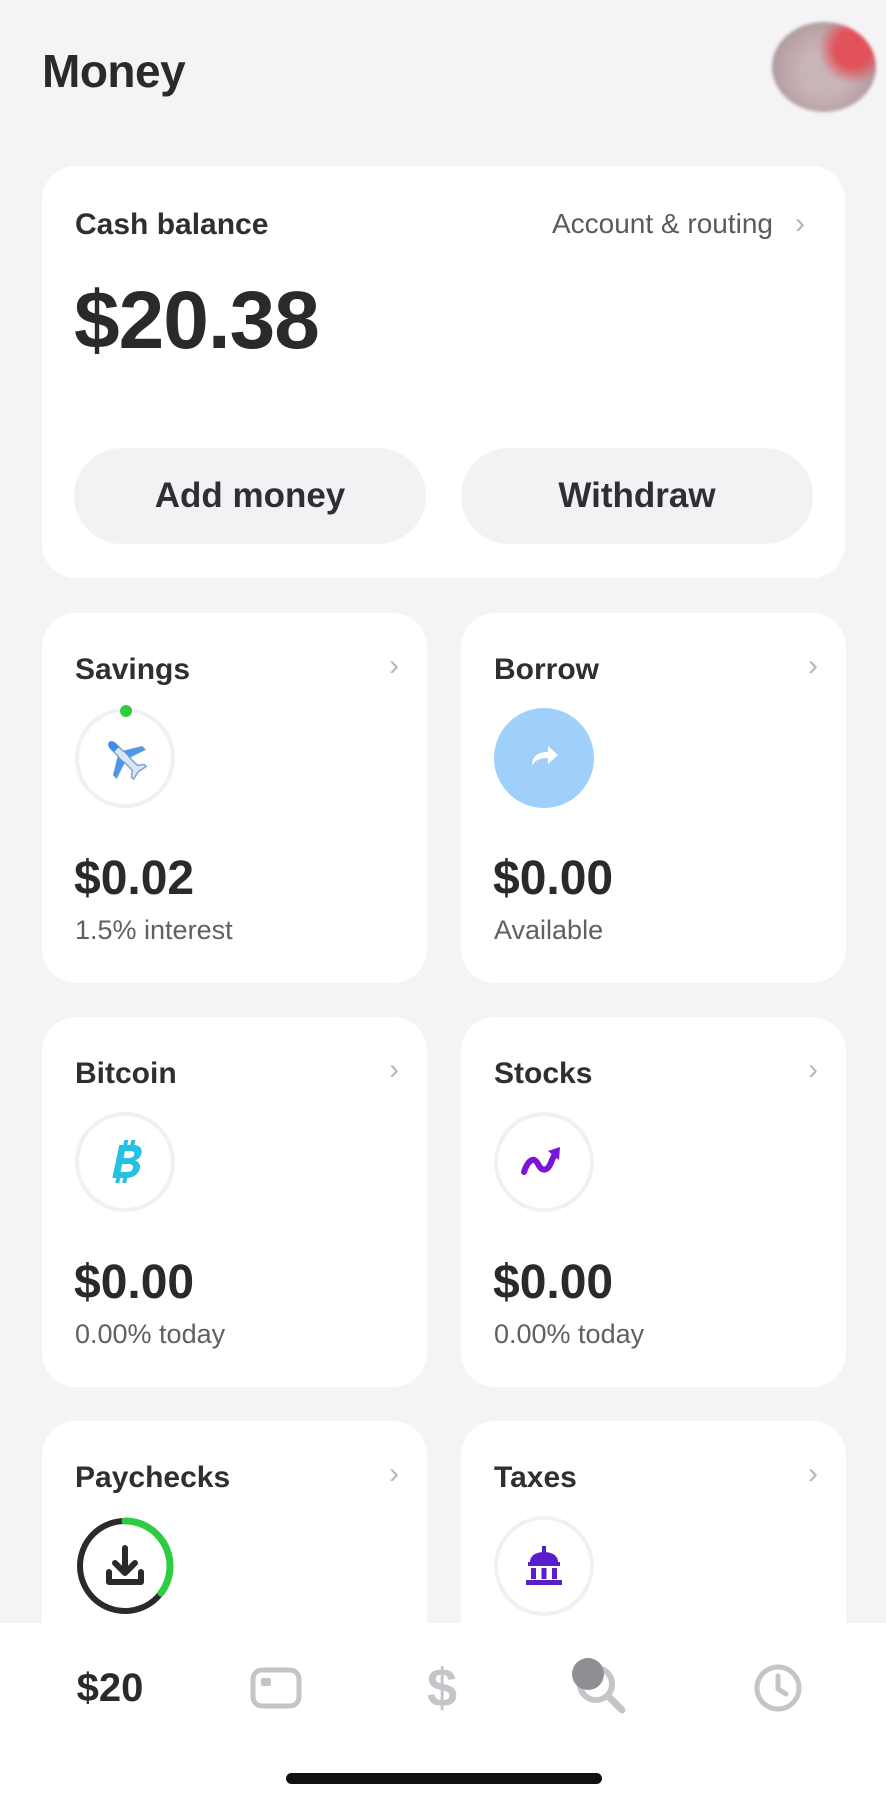 This screenshot has height=1800, width=886. What do you see at coordinates (125, 758) in the screenshot?
I see `airplane-icon` at bounding box center [125, 758].